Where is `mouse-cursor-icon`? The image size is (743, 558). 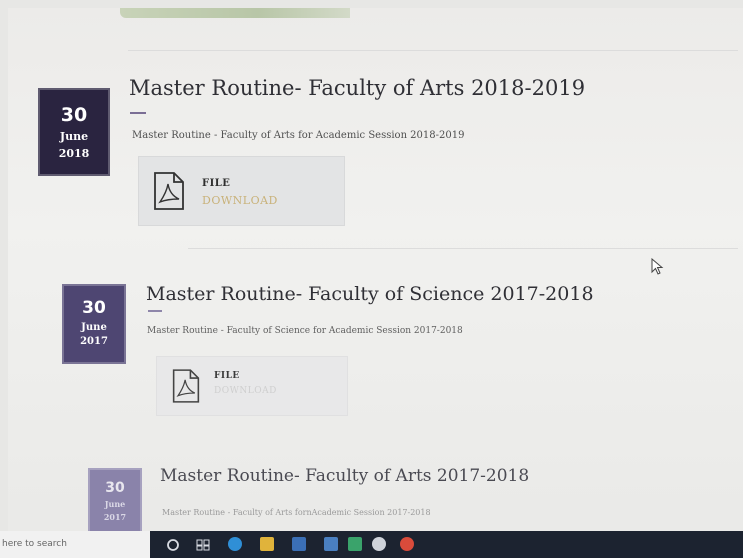 mouse-cursor-icon is located at coordinates (657, 266).